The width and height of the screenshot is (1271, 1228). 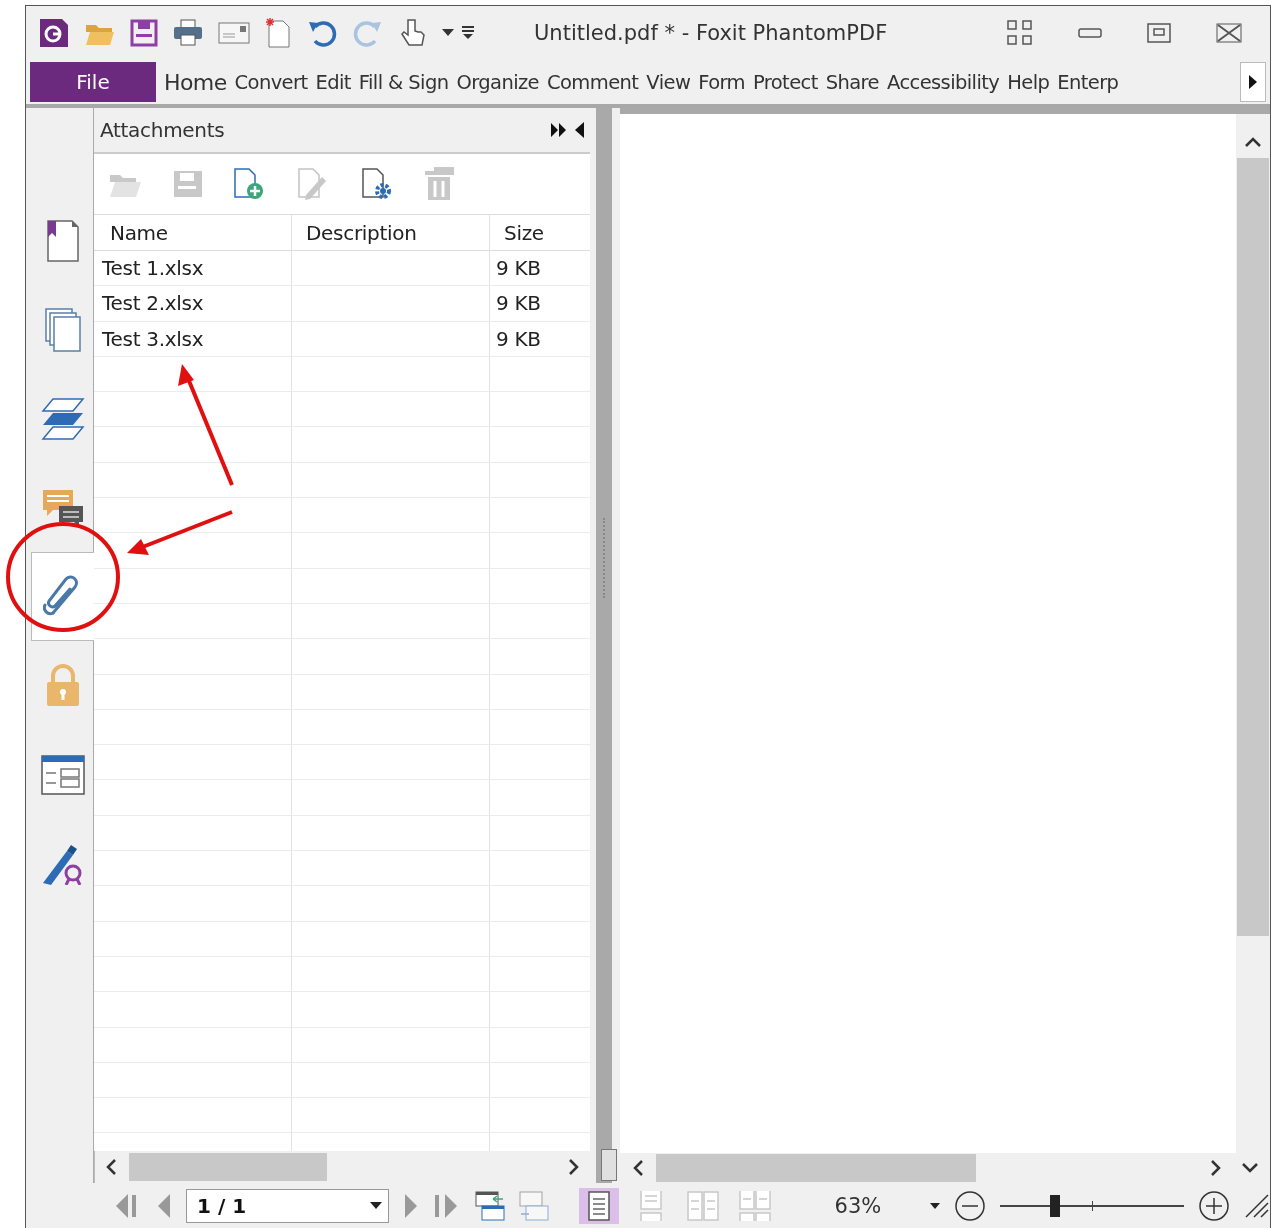 I want to click on fullscreen-icon, so click(x=1020, y=33).